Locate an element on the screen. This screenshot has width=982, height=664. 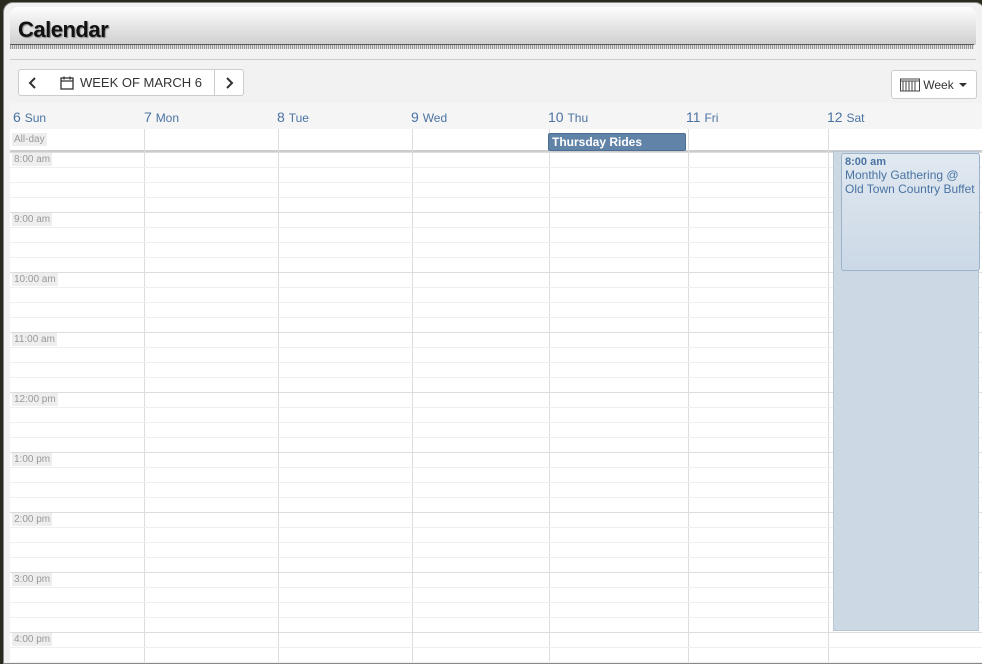
allday-row is located at coordinates (496, 140).